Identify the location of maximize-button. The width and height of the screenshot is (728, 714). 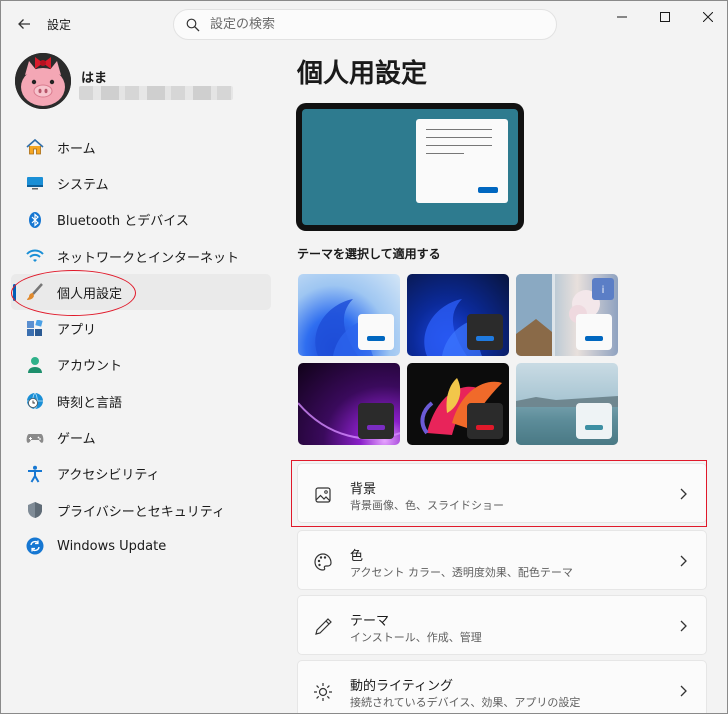
(665, 17).